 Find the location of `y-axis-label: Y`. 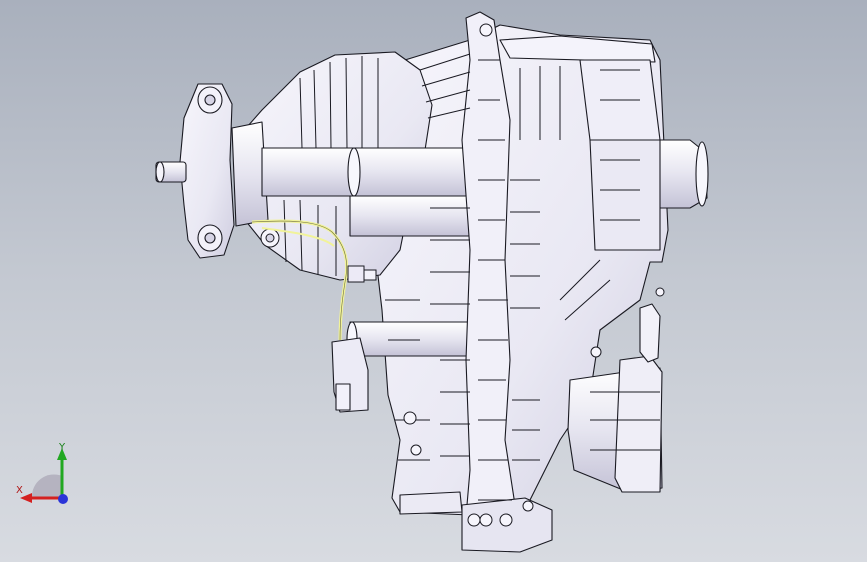

y-axis-label: Y is located at coordinates (62, 447).